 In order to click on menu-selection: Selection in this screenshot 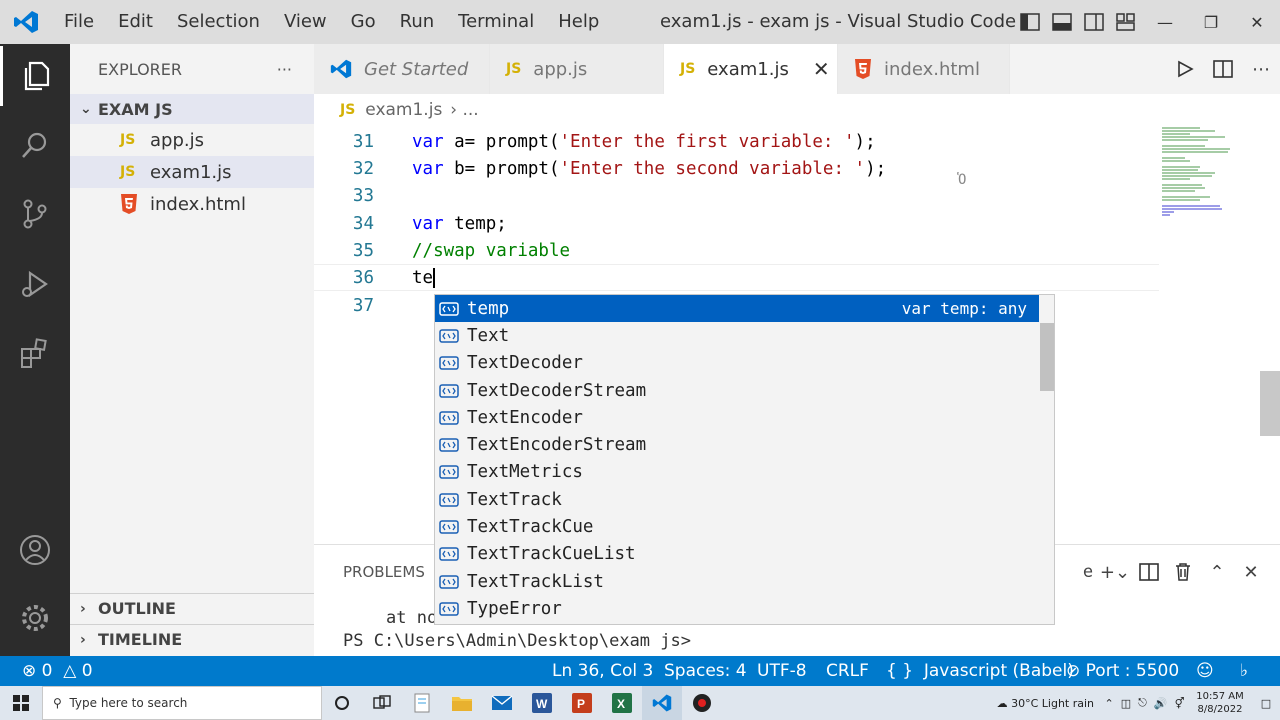, I will do `click(218, 22)`.